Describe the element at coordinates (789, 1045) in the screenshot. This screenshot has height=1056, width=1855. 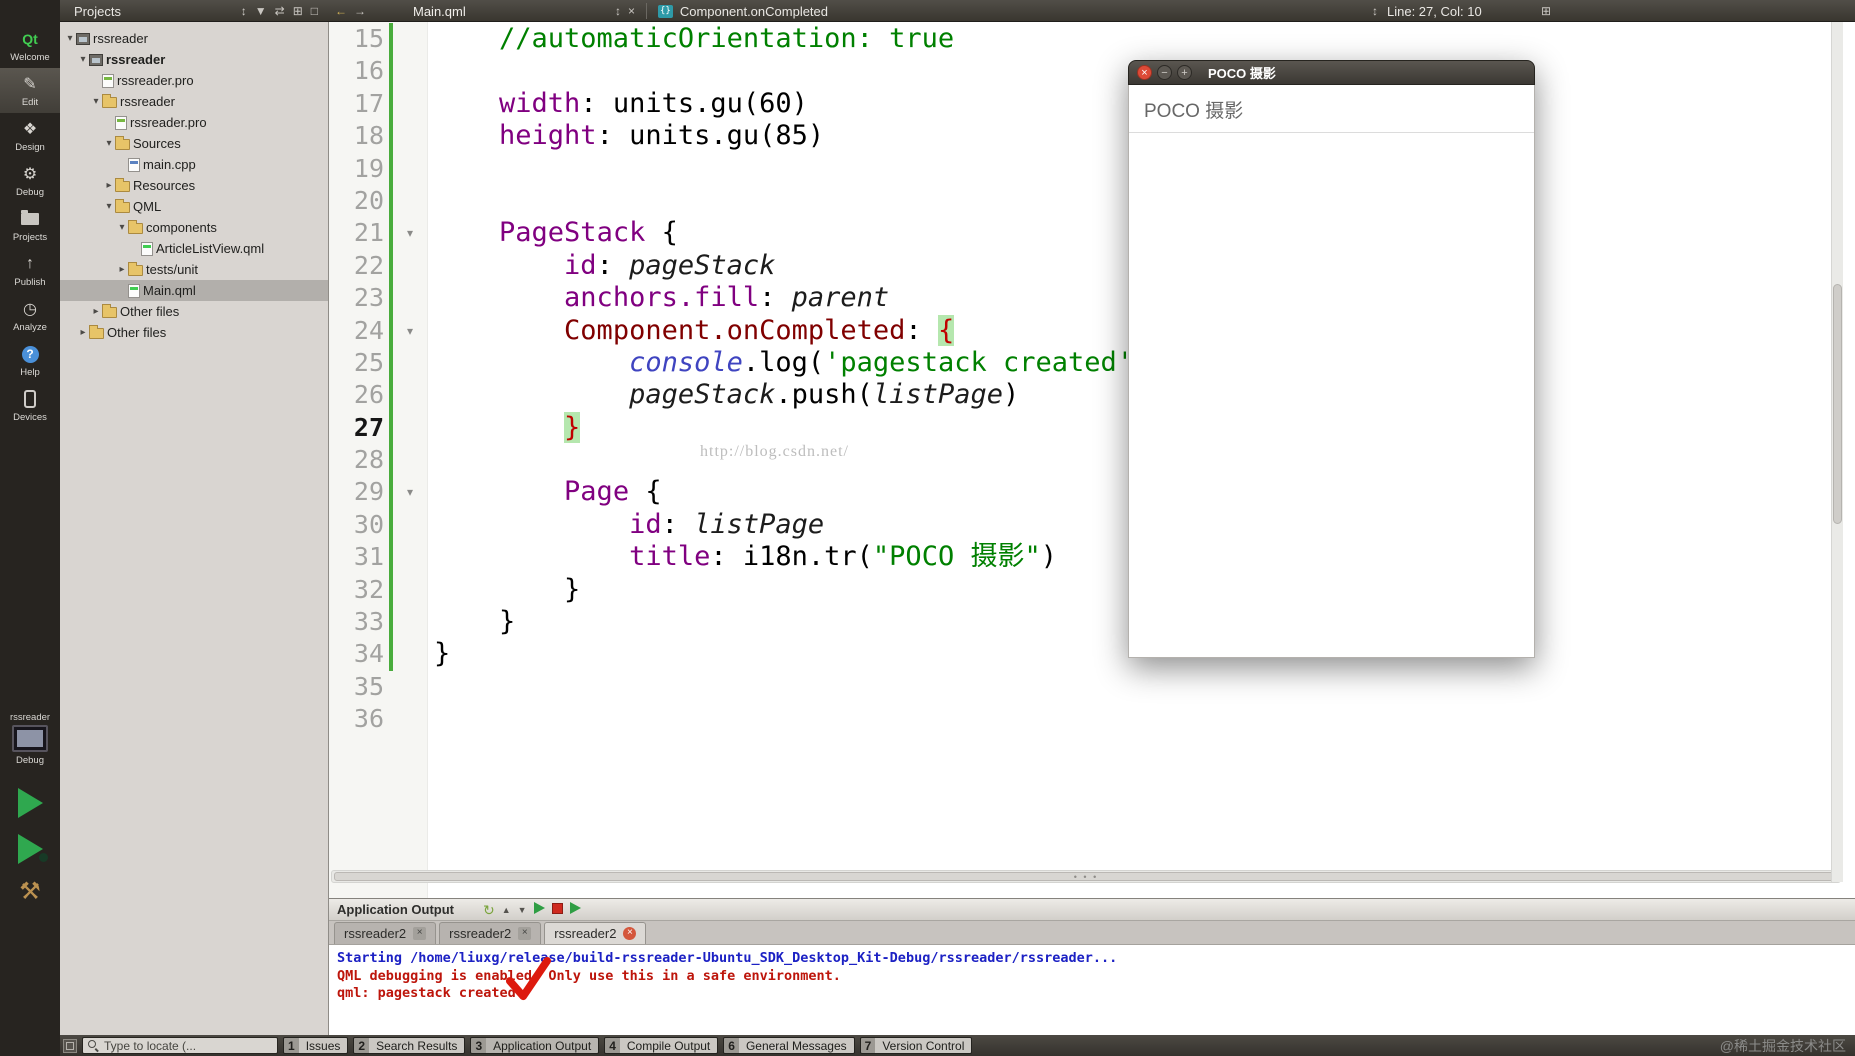
I see `panel-button-general-messages: 6 General Messages` at that location.